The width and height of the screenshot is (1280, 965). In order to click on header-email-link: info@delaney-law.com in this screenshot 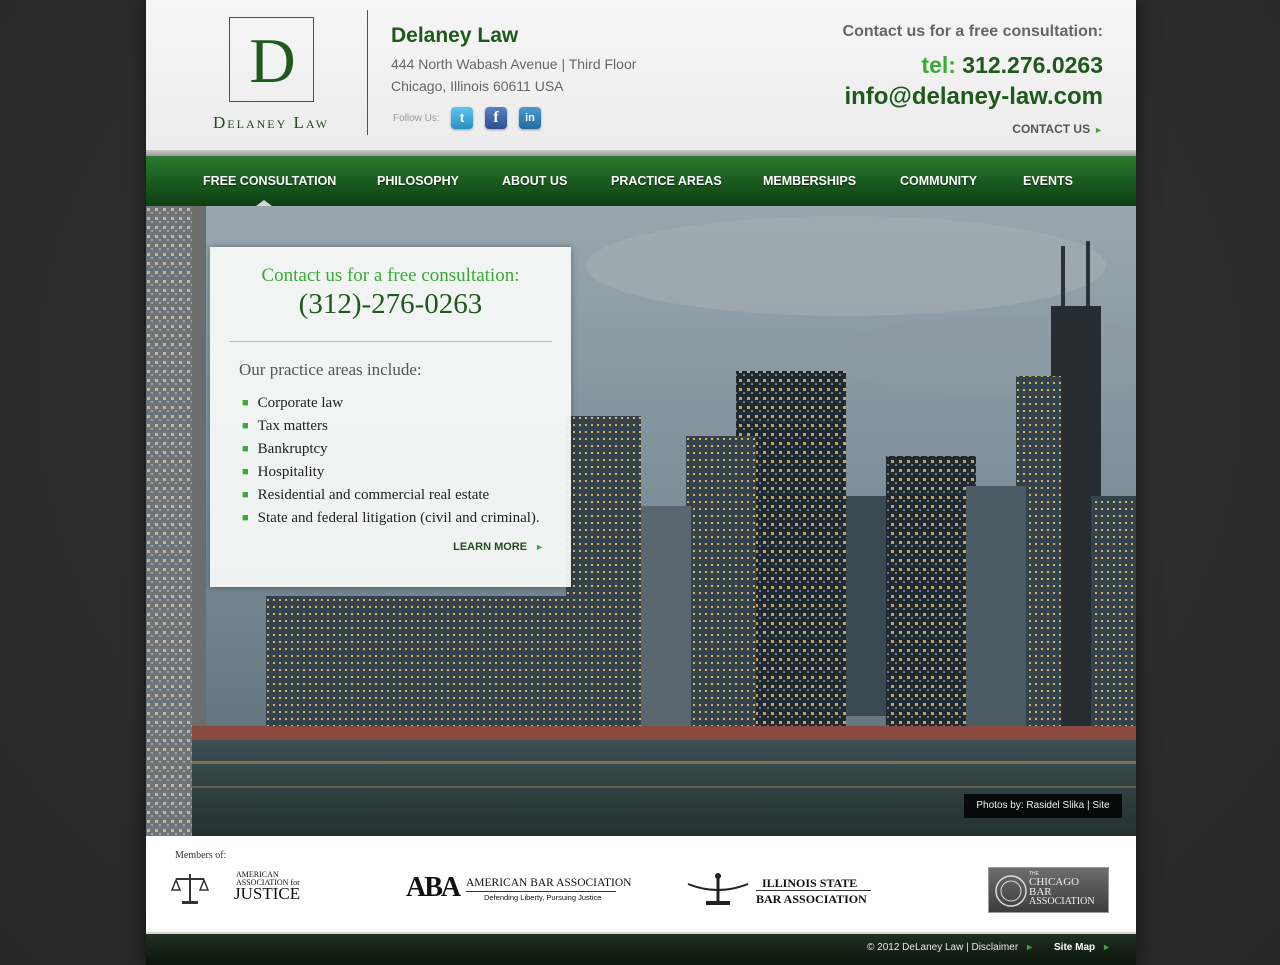, I will do `click(973, 97)`.